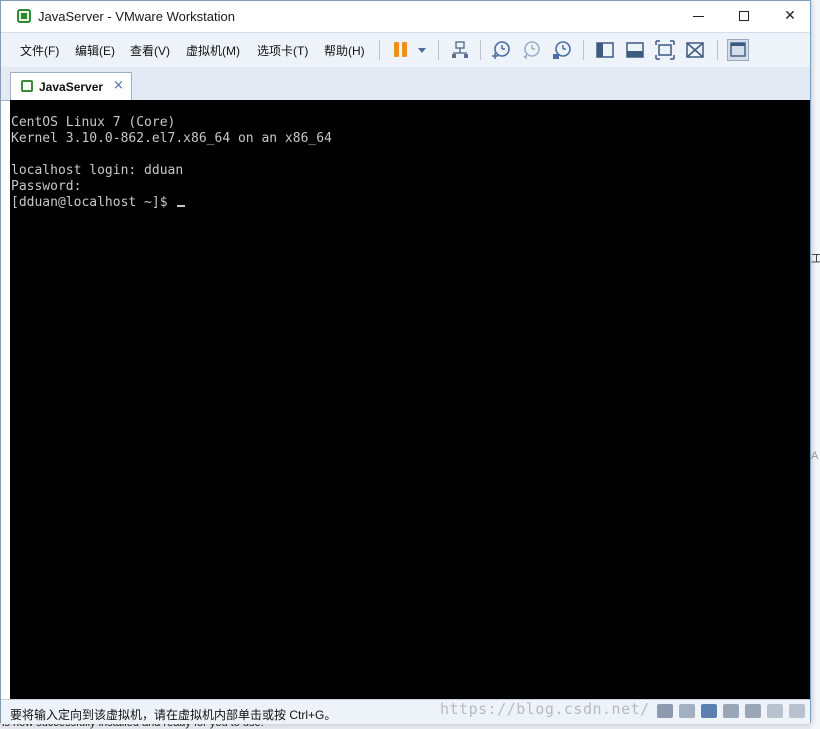 This screenshot has width=820, height=729. What do you see at coordinates (731, 711) in the screenshot?
I see `printer-icon` at bounding box center [731, 711].